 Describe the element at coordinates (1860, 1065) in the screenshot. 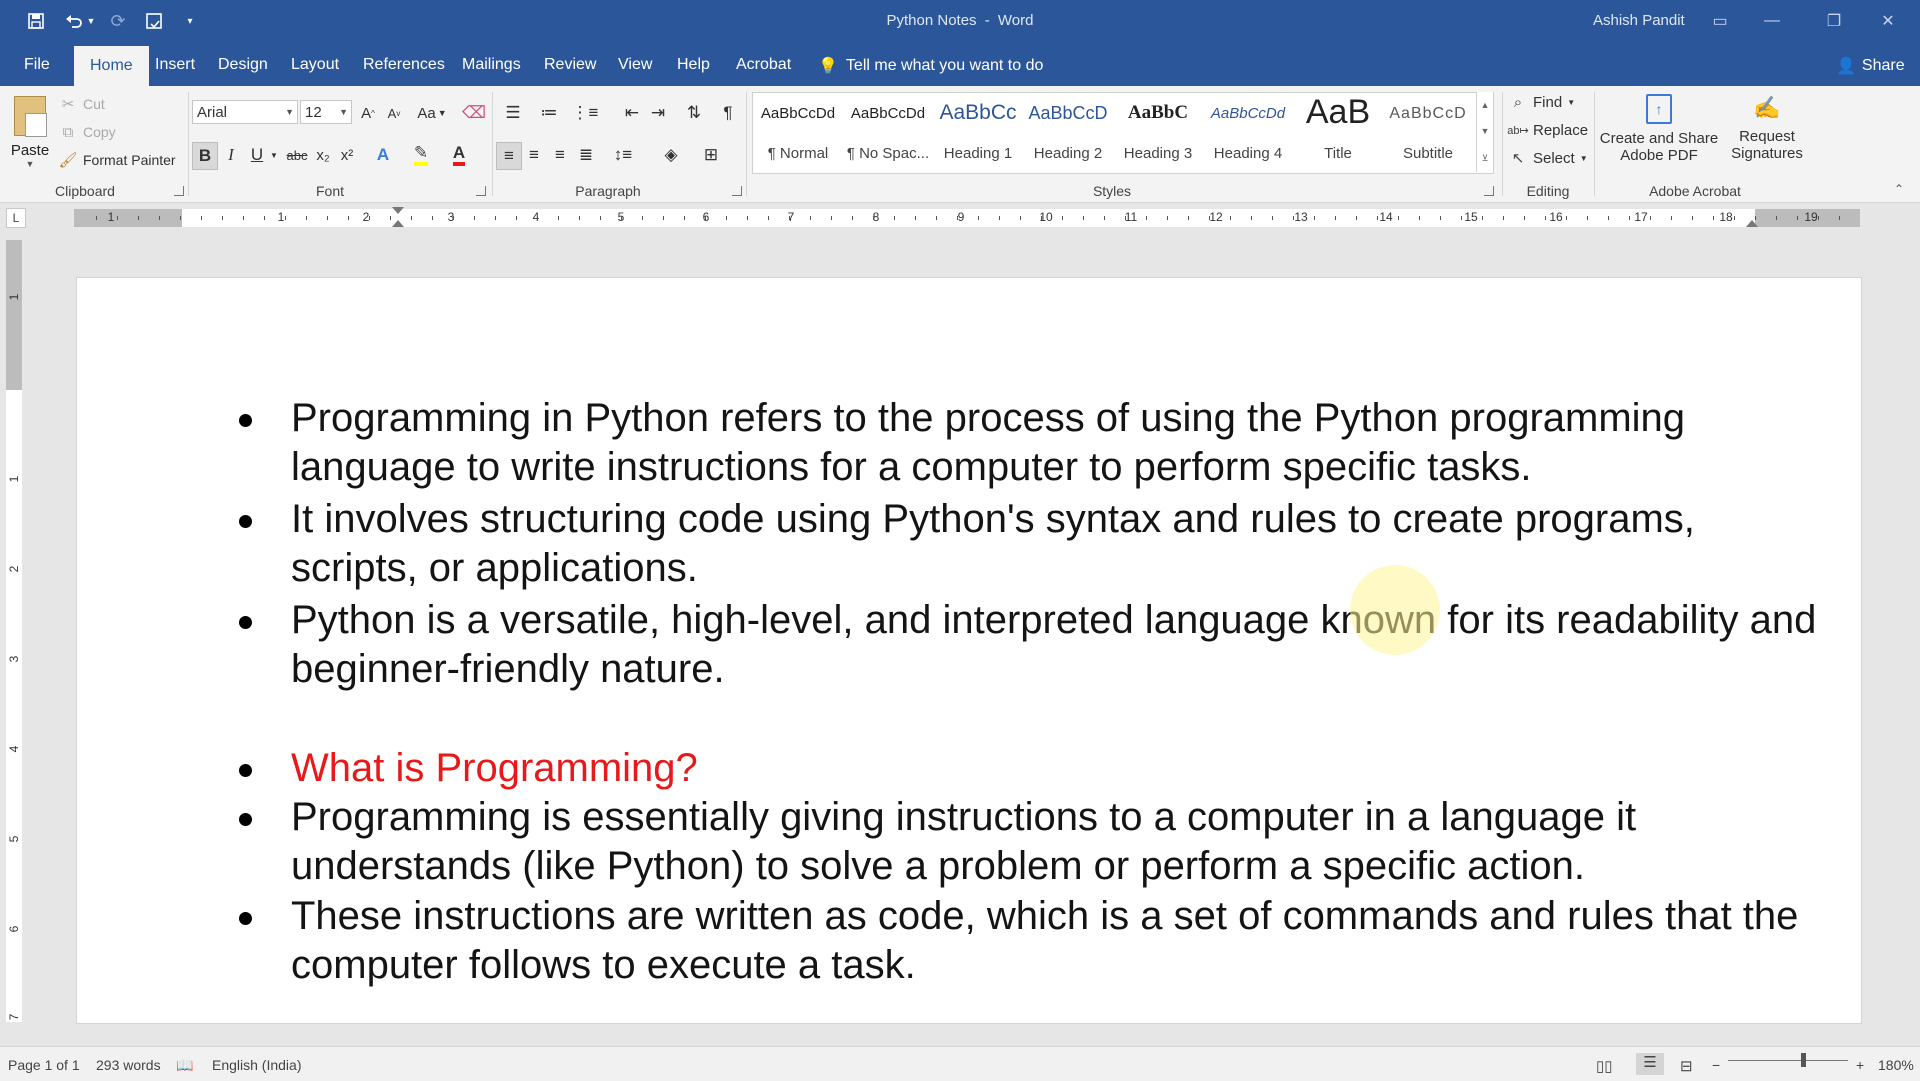

I see `zoom-in-icon: +` at that location.